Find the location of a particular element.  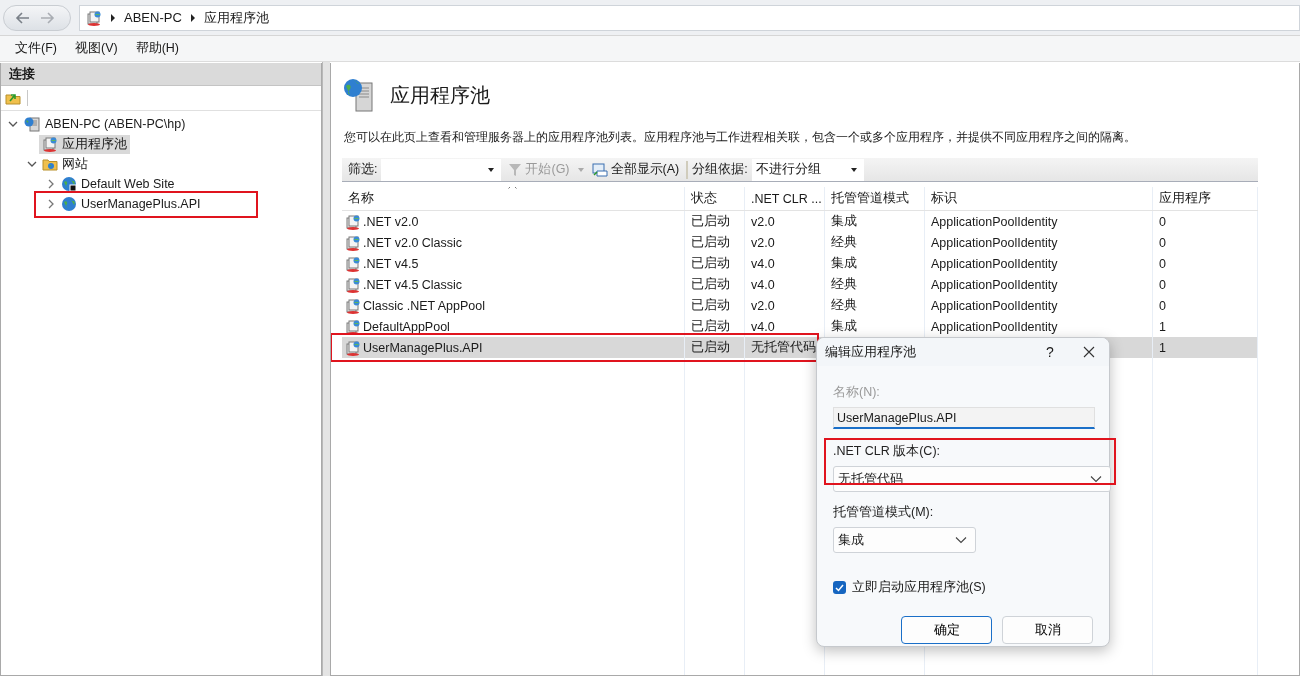

table-row: .NET v4.5 Classic 已启动 v4.0 经典 ApplicationPoolIdentity 0 is located at coordinates (800, 284).